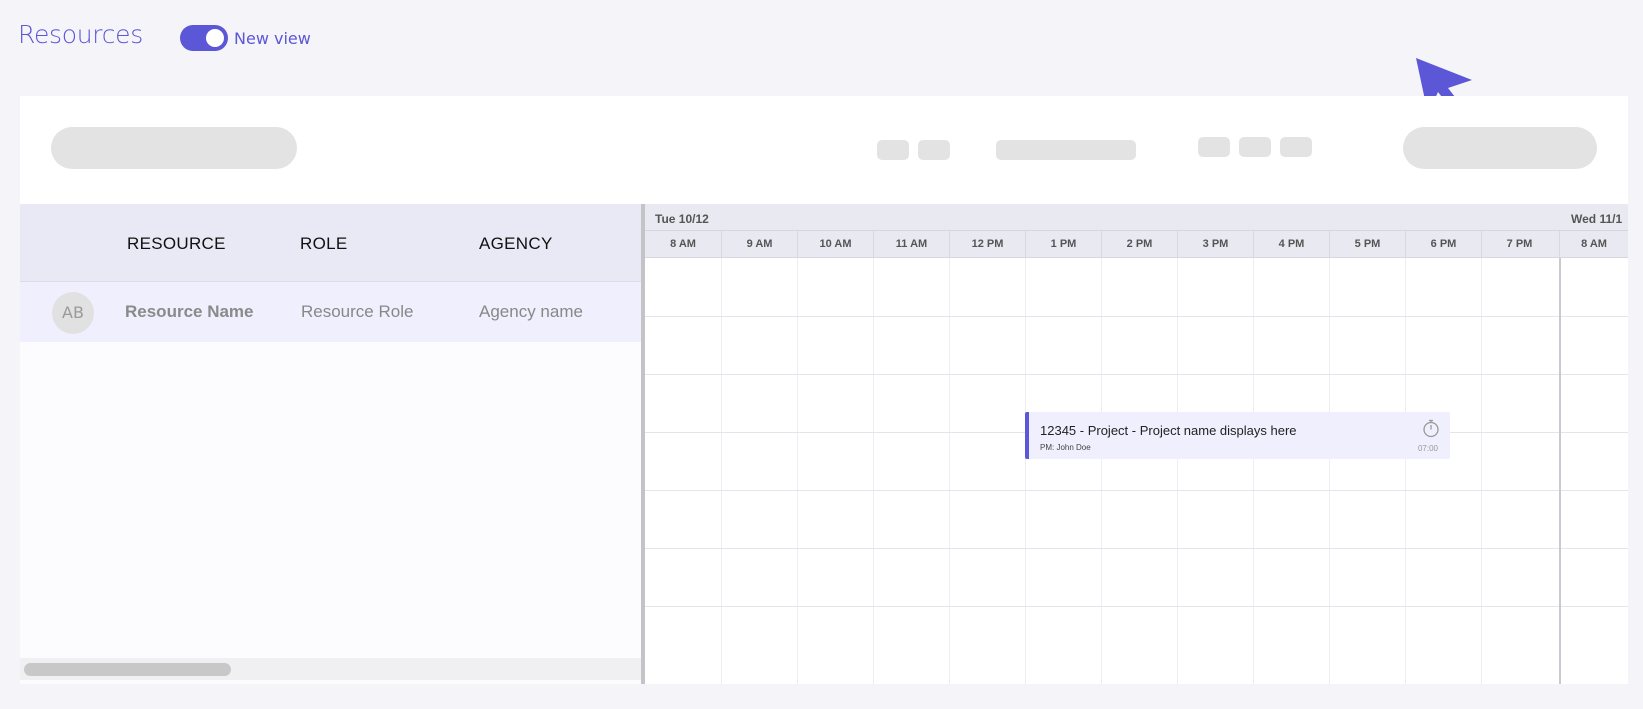 The height and width of the screenshot is (709, 1643). I want to click on column-header-agency: AGENCY, so click(516, 244).